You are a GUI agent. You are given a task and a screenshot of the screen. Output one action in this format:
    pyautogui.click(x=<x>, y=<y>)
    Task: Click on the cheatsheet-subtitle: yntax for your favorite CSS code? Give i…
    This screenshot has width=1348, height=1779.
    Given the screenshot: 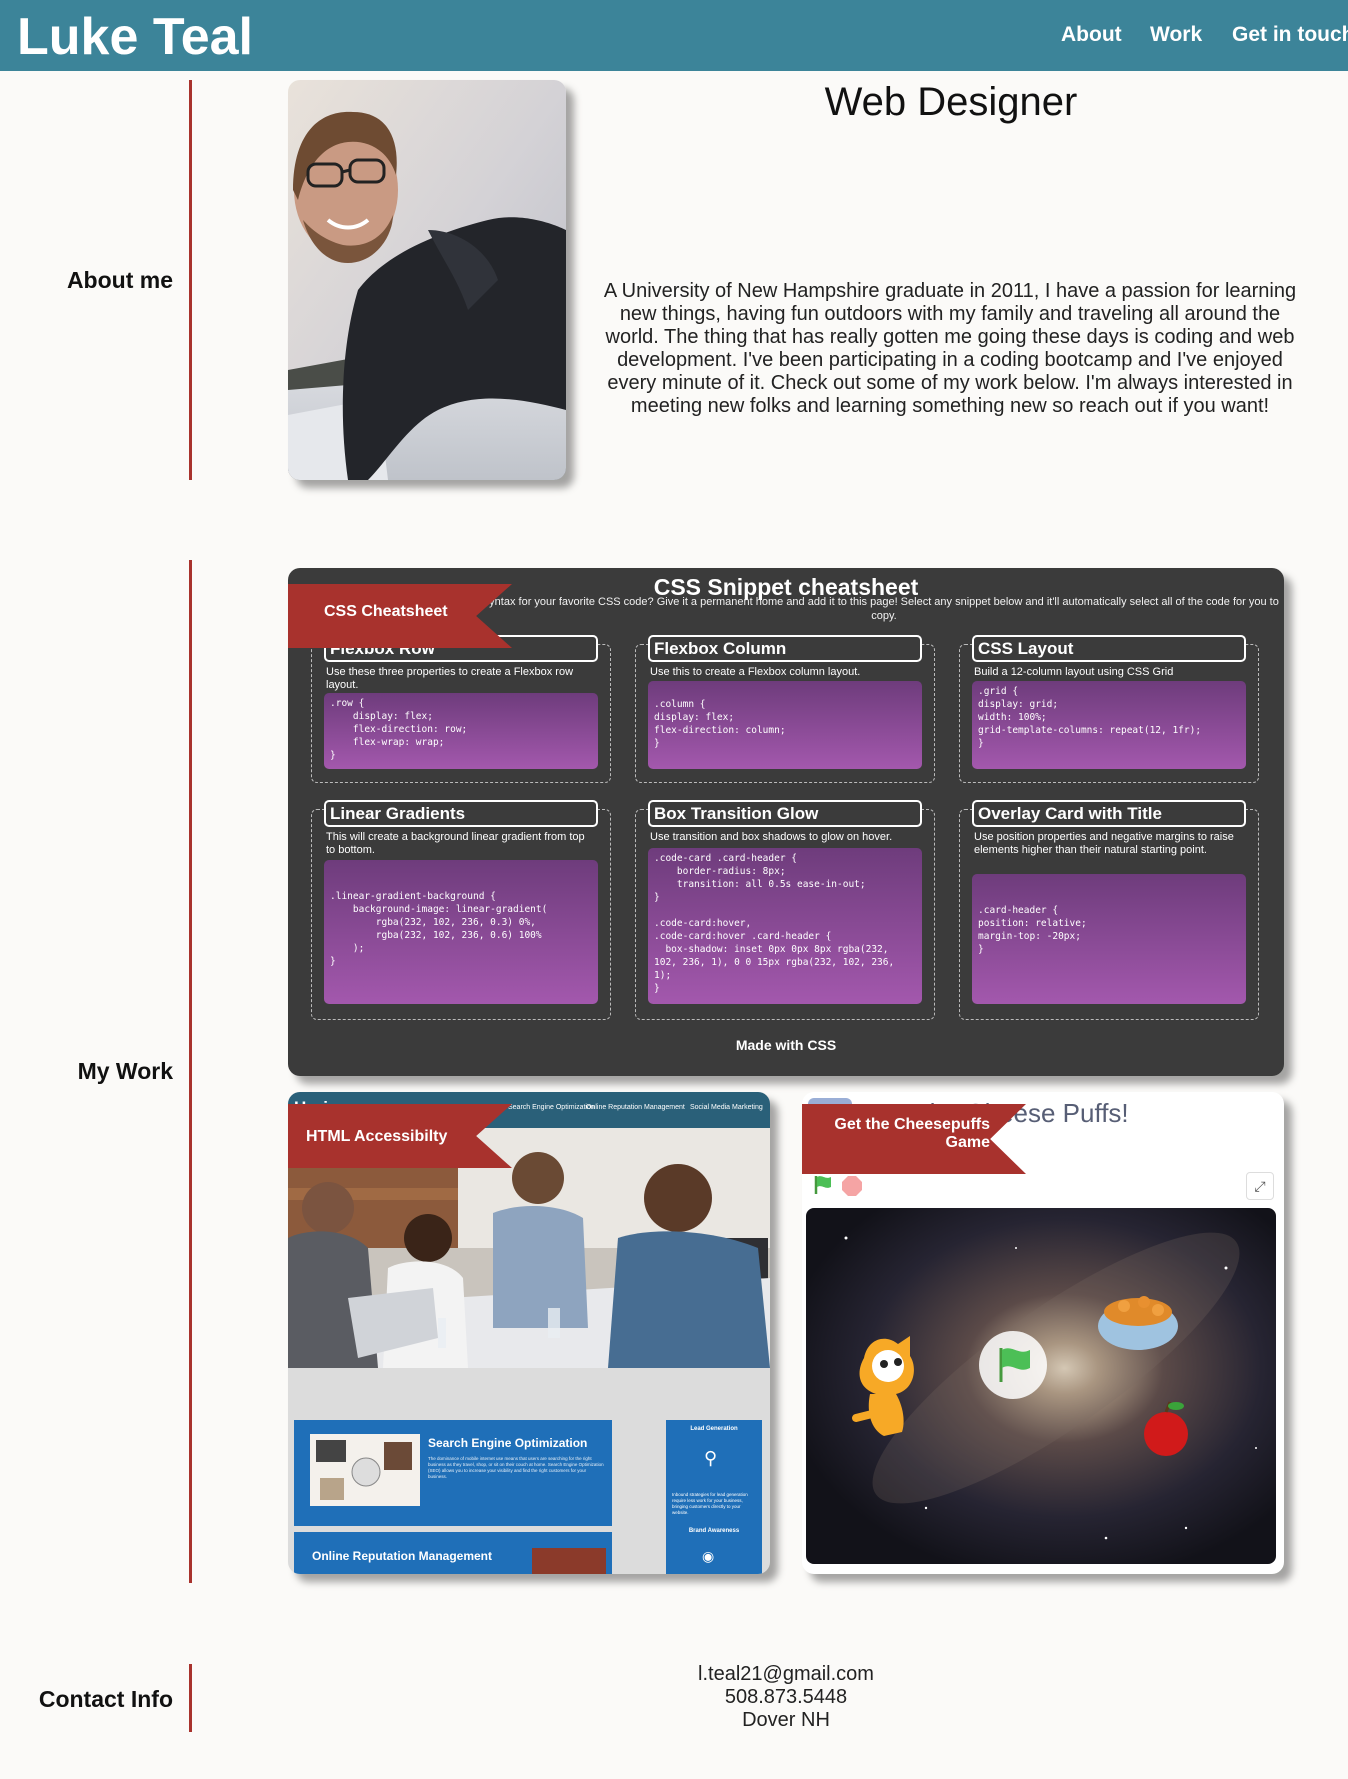 What is the action you would take?
    pyautogui.click(x=884, y=609)
    